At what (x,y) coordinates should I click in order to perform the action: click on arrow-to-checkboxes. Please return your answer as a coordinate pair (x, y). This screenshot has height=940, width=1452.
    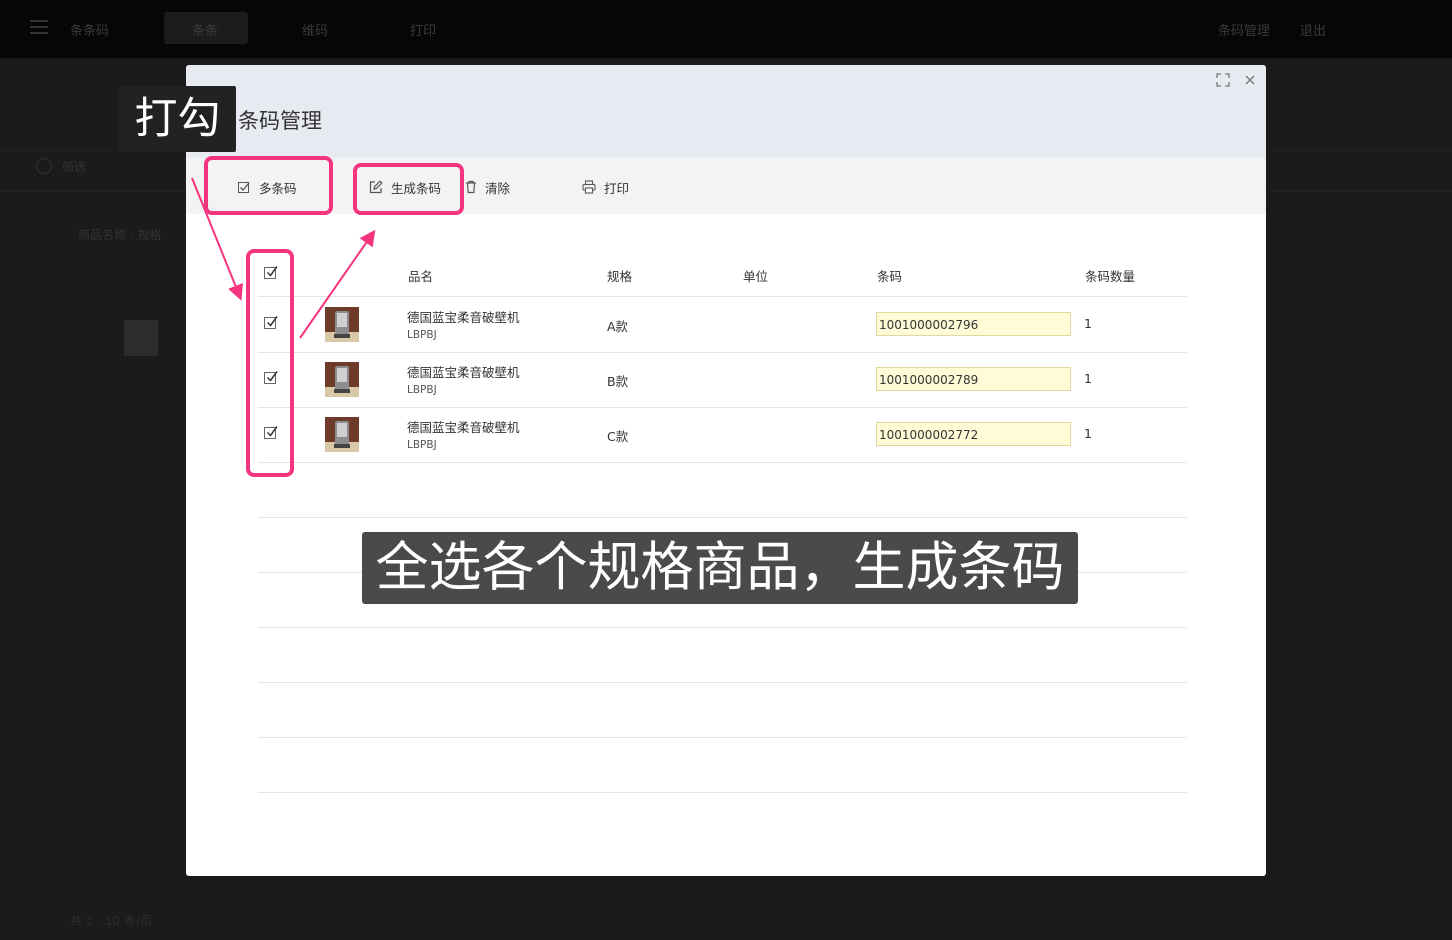
    Looking at the image, I should click on (217, 239).